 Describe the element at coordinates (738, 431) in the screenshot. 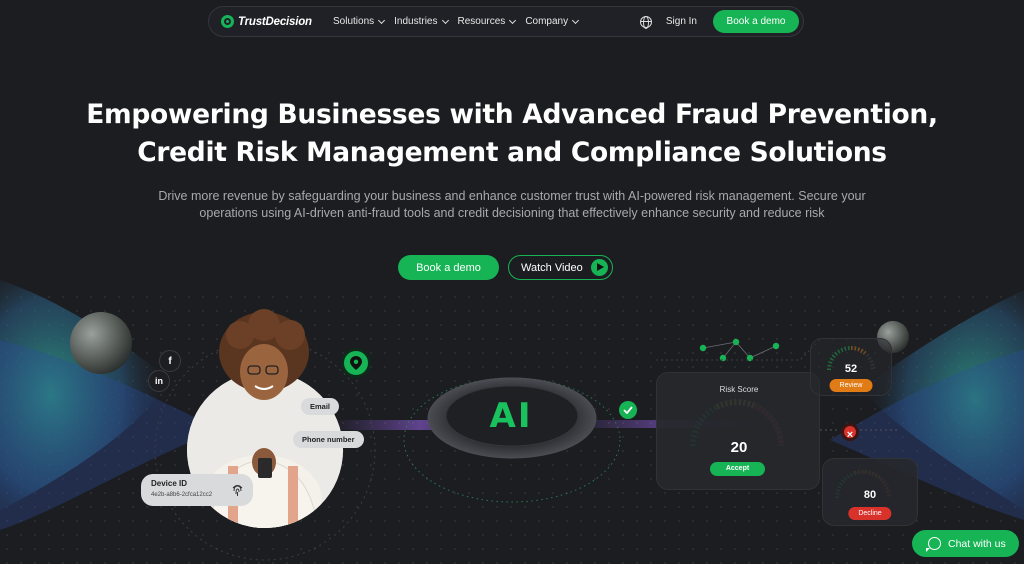

I see `risk-score-panel: Risk Score 20 Accept` at that location.